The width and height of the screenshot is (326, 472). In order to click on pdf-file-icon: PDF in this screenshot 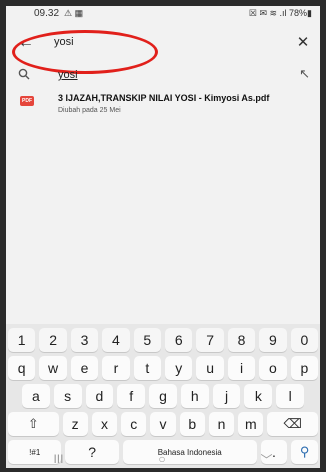, I will do `click(27, 101)`.